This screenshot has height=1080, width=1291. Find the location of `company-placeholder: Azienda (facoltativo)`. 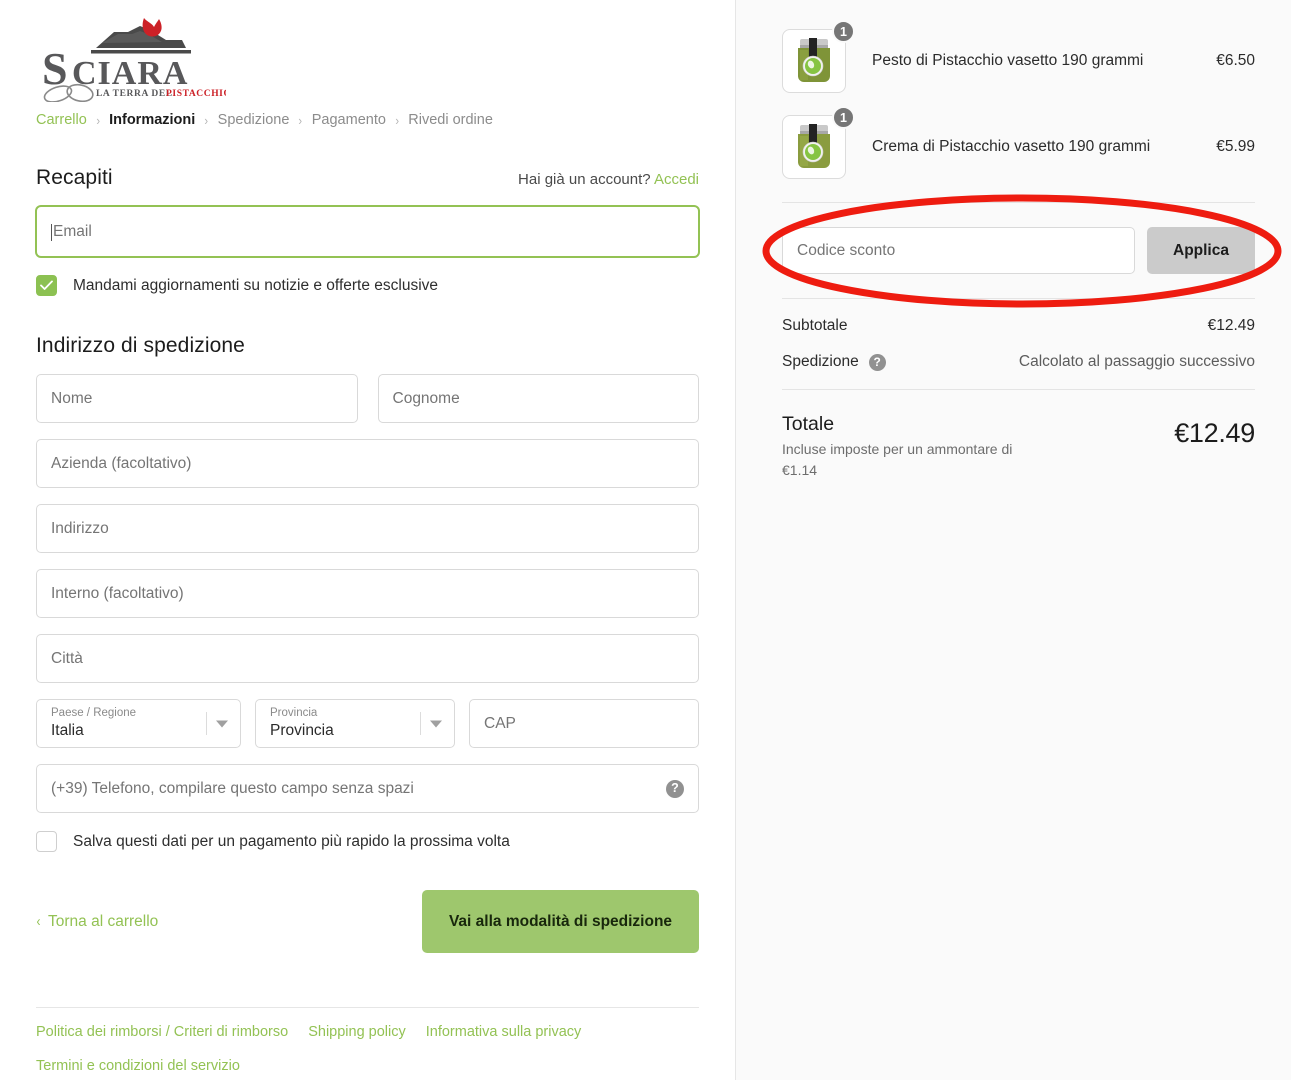

company-placeholder: Azienda (facoltativo) is located at coordinates (121, 463).